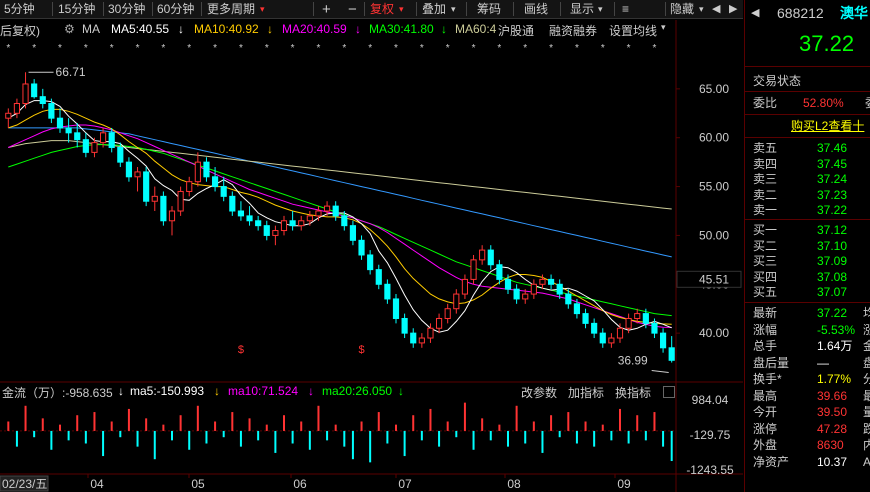 Image resolution: width=870 pixels, height=492 pixels. What do you see at coordinates (710, 470) in the screenshot?
I see `flow-axis-label: -1243.55` at bounding box center [710, 470].